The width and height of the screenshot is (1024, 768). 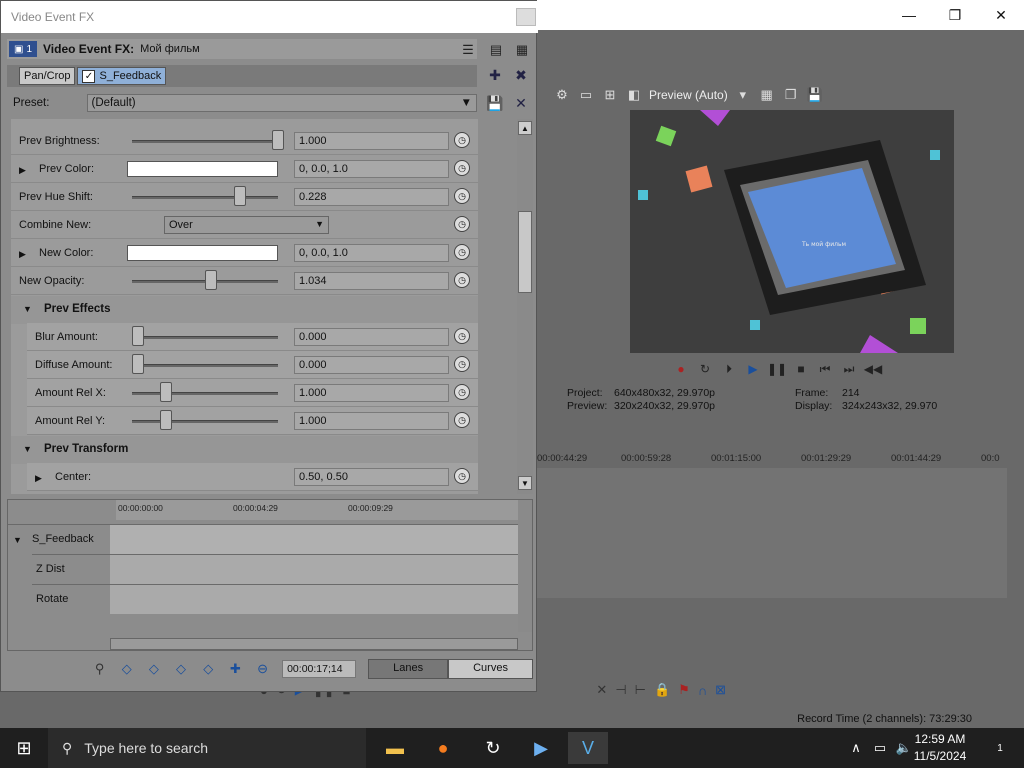 I want to click on notifications-icon: 1, so click(x=1000, y=748).